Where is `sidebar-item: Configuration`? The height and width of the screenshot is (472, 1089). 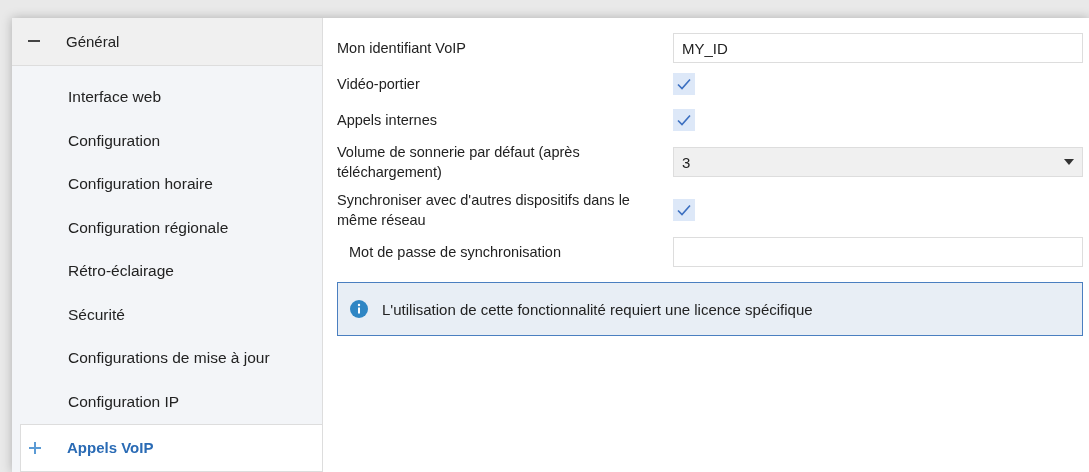 sidebar-item: Configuration is located at coordinates (167, 141).